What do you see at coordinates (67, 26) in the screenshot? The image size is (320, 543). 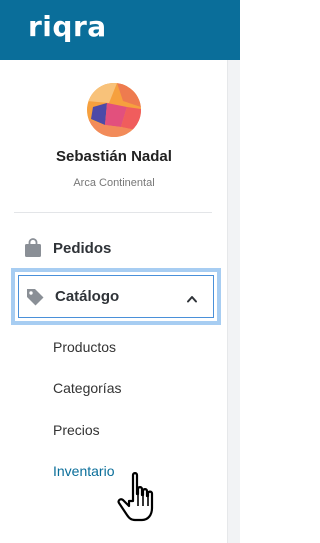 I see `logo: riqra` at bounding box center [67, 26].